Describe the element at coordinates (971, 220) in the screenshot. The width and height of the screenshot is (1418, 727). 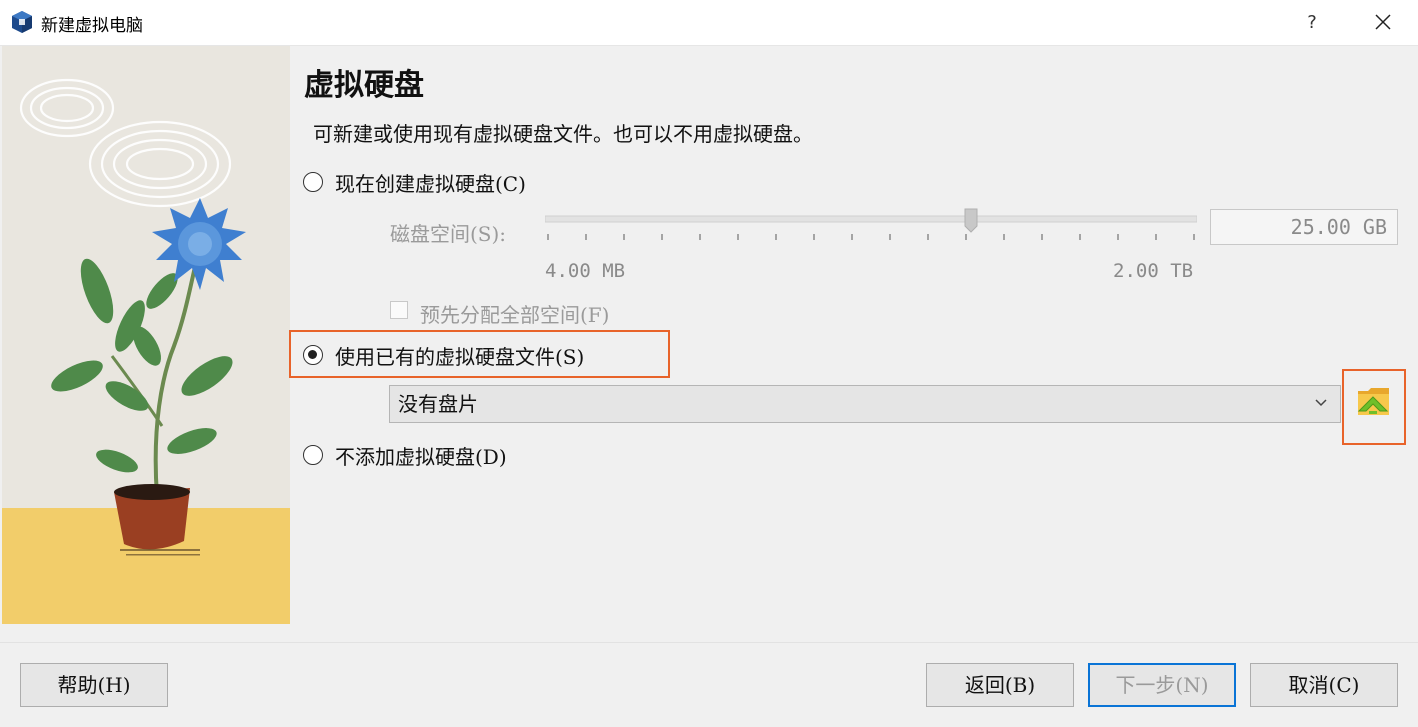
I see `slider-thumb` at that location.